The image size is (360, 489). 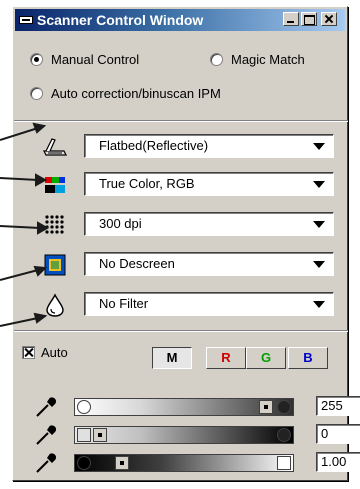 I want to click on manual-control-radio: Manual Control, so click(x=84, y=59).